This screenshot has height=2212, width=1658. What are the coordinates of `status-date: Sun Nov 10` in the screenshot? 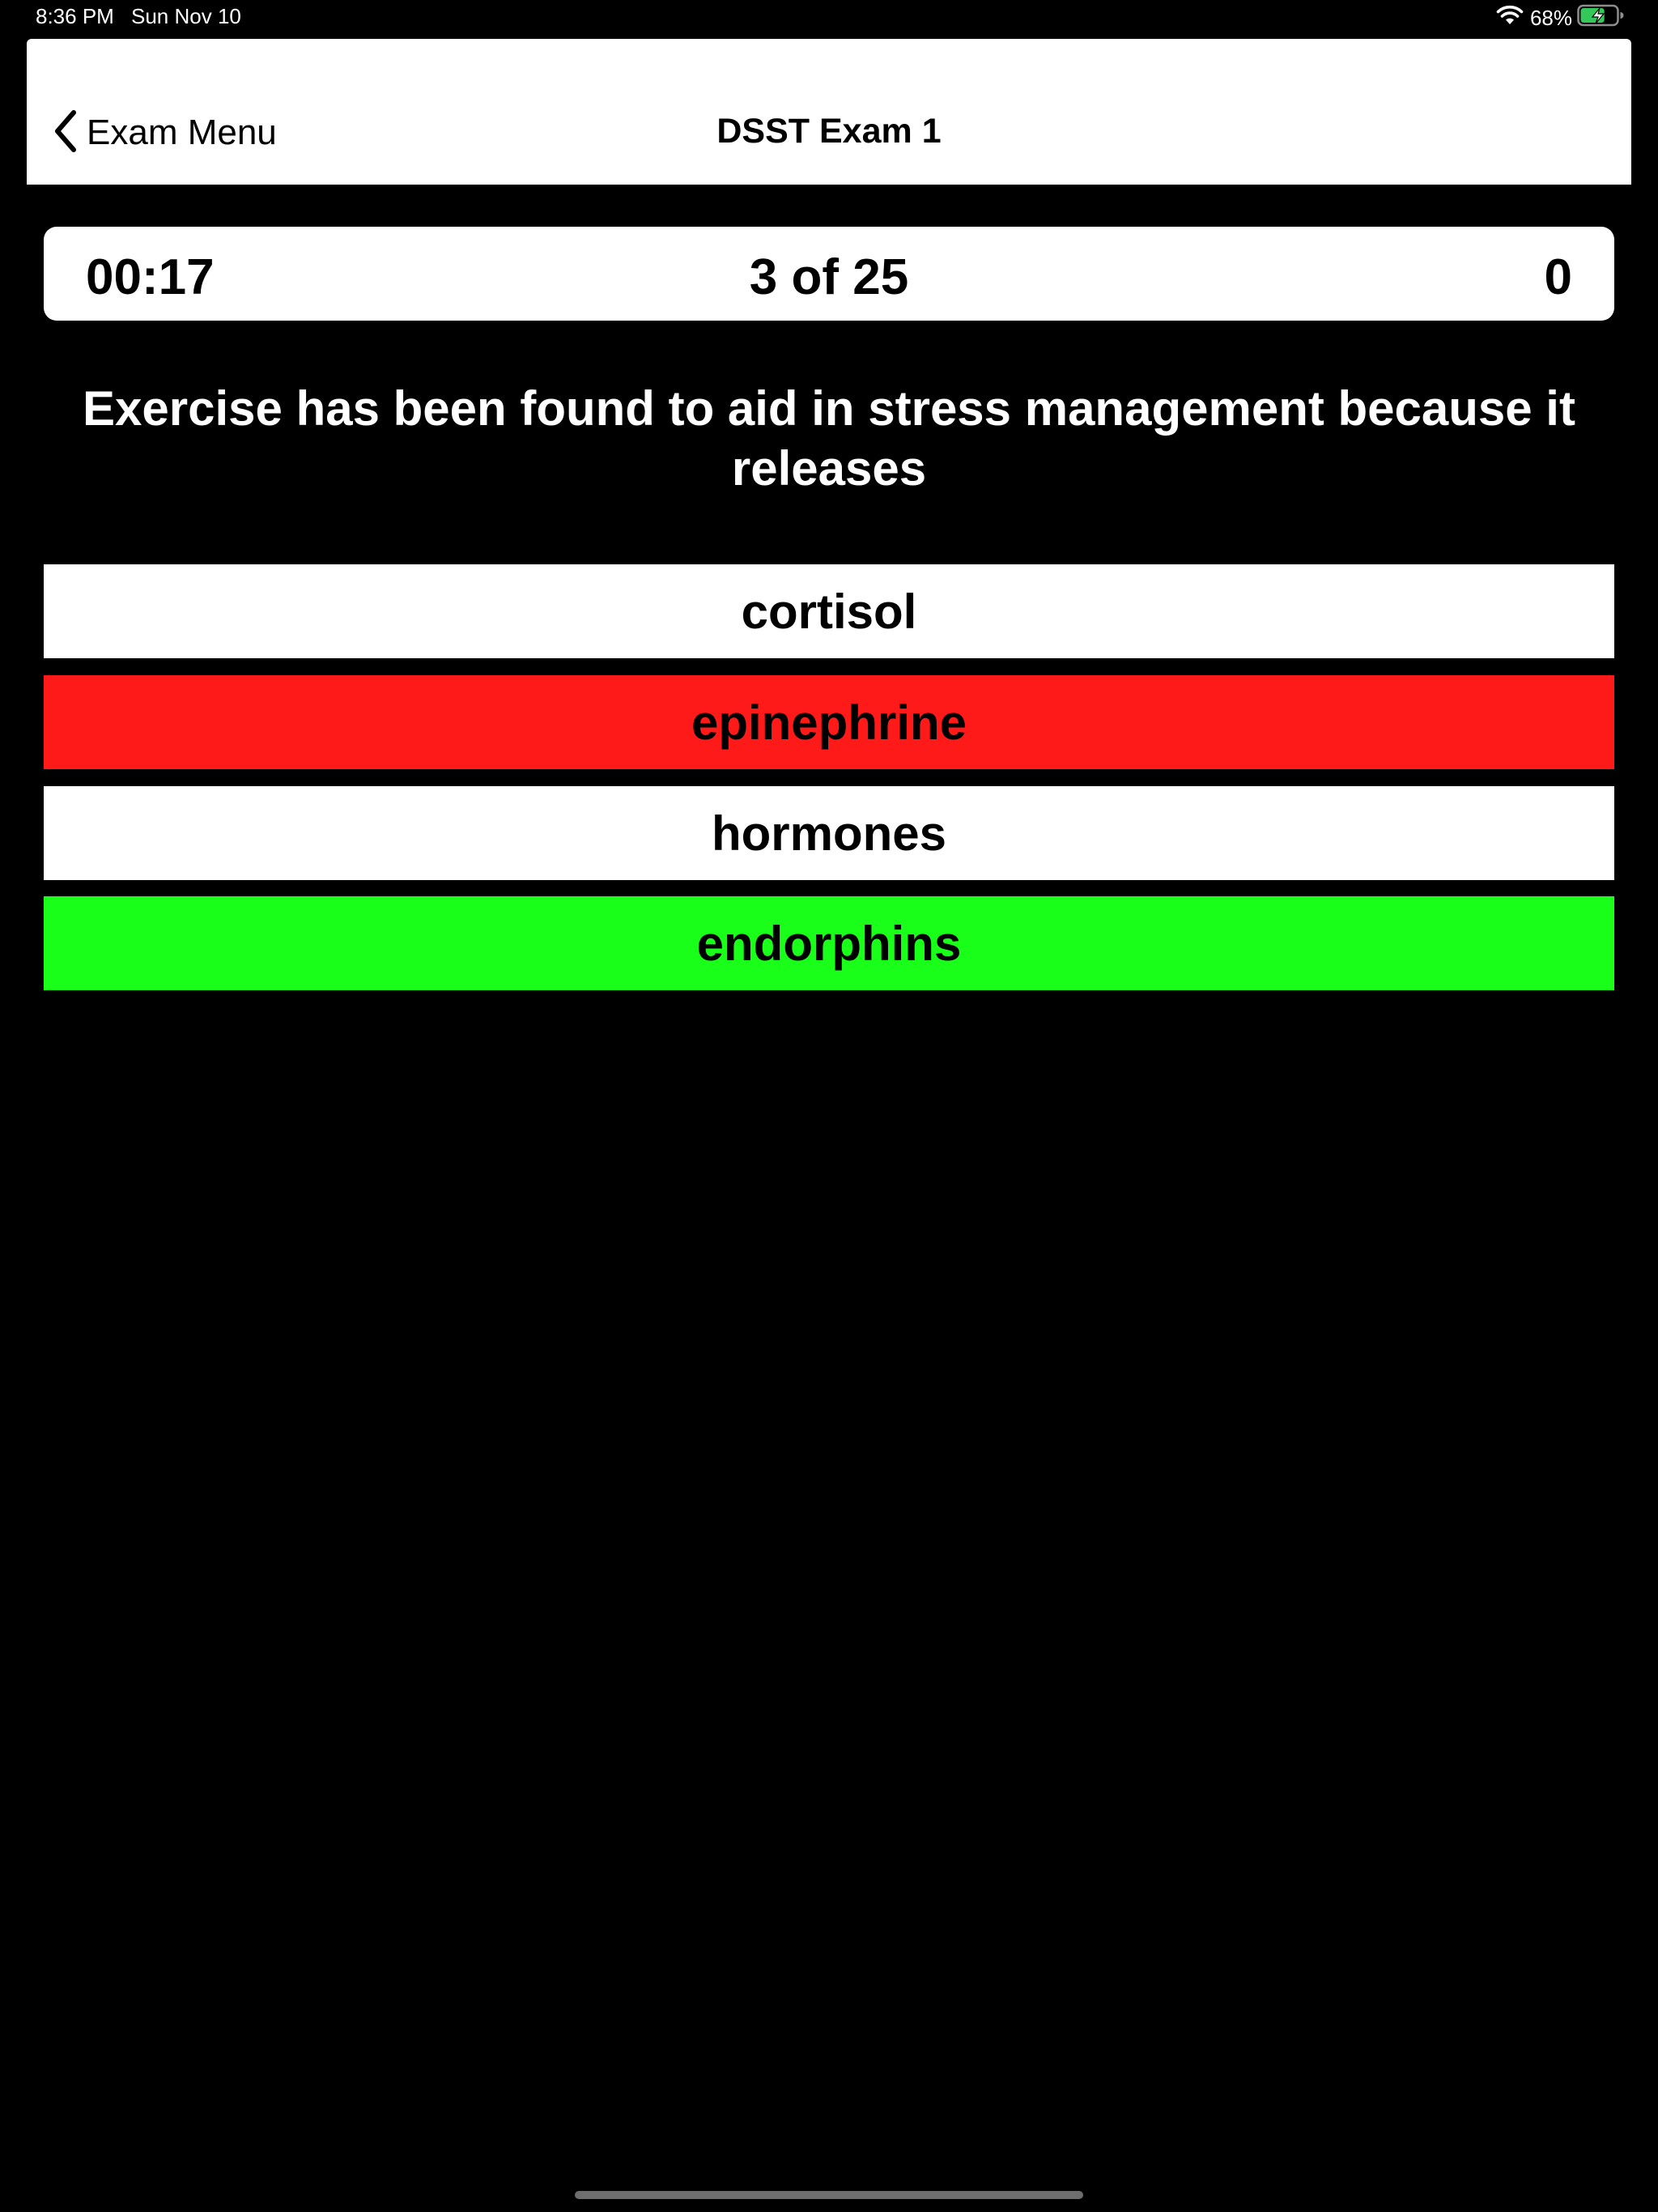 It's located at (186, 16).